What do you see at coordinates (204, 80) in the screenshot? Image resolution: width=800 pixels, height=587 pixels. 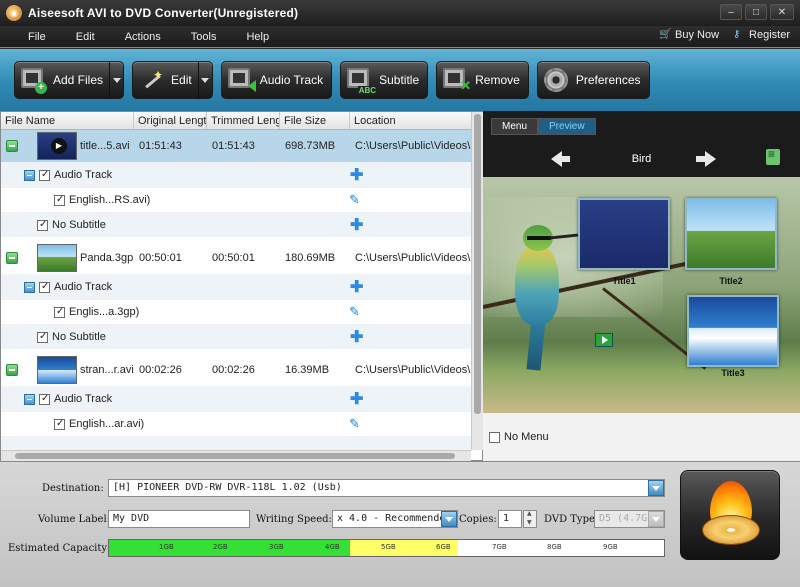 I see `edit-dropdown-icon` at bounding box center [204, 80].